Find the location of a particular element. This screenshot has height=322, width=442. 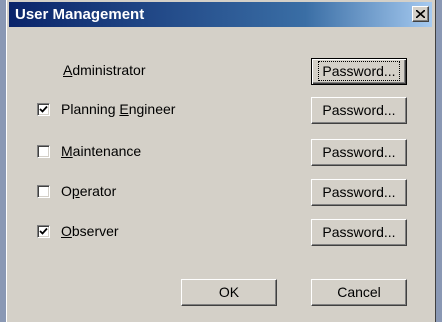

user-label-observer: Observer is located at coordinates (90, 231).